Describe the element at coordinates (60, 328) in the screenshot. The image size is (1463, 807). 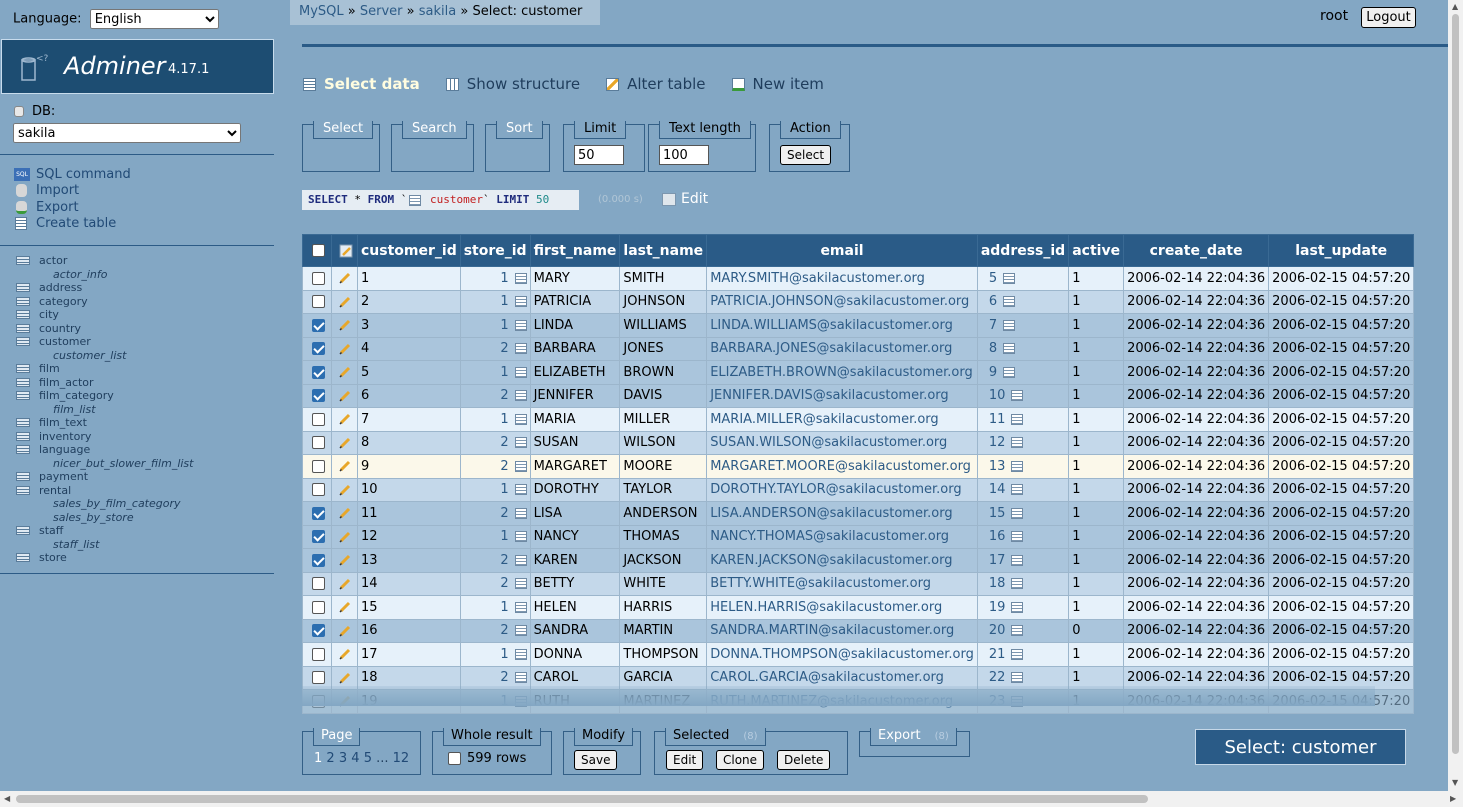
I see `table-name: country` at that location.